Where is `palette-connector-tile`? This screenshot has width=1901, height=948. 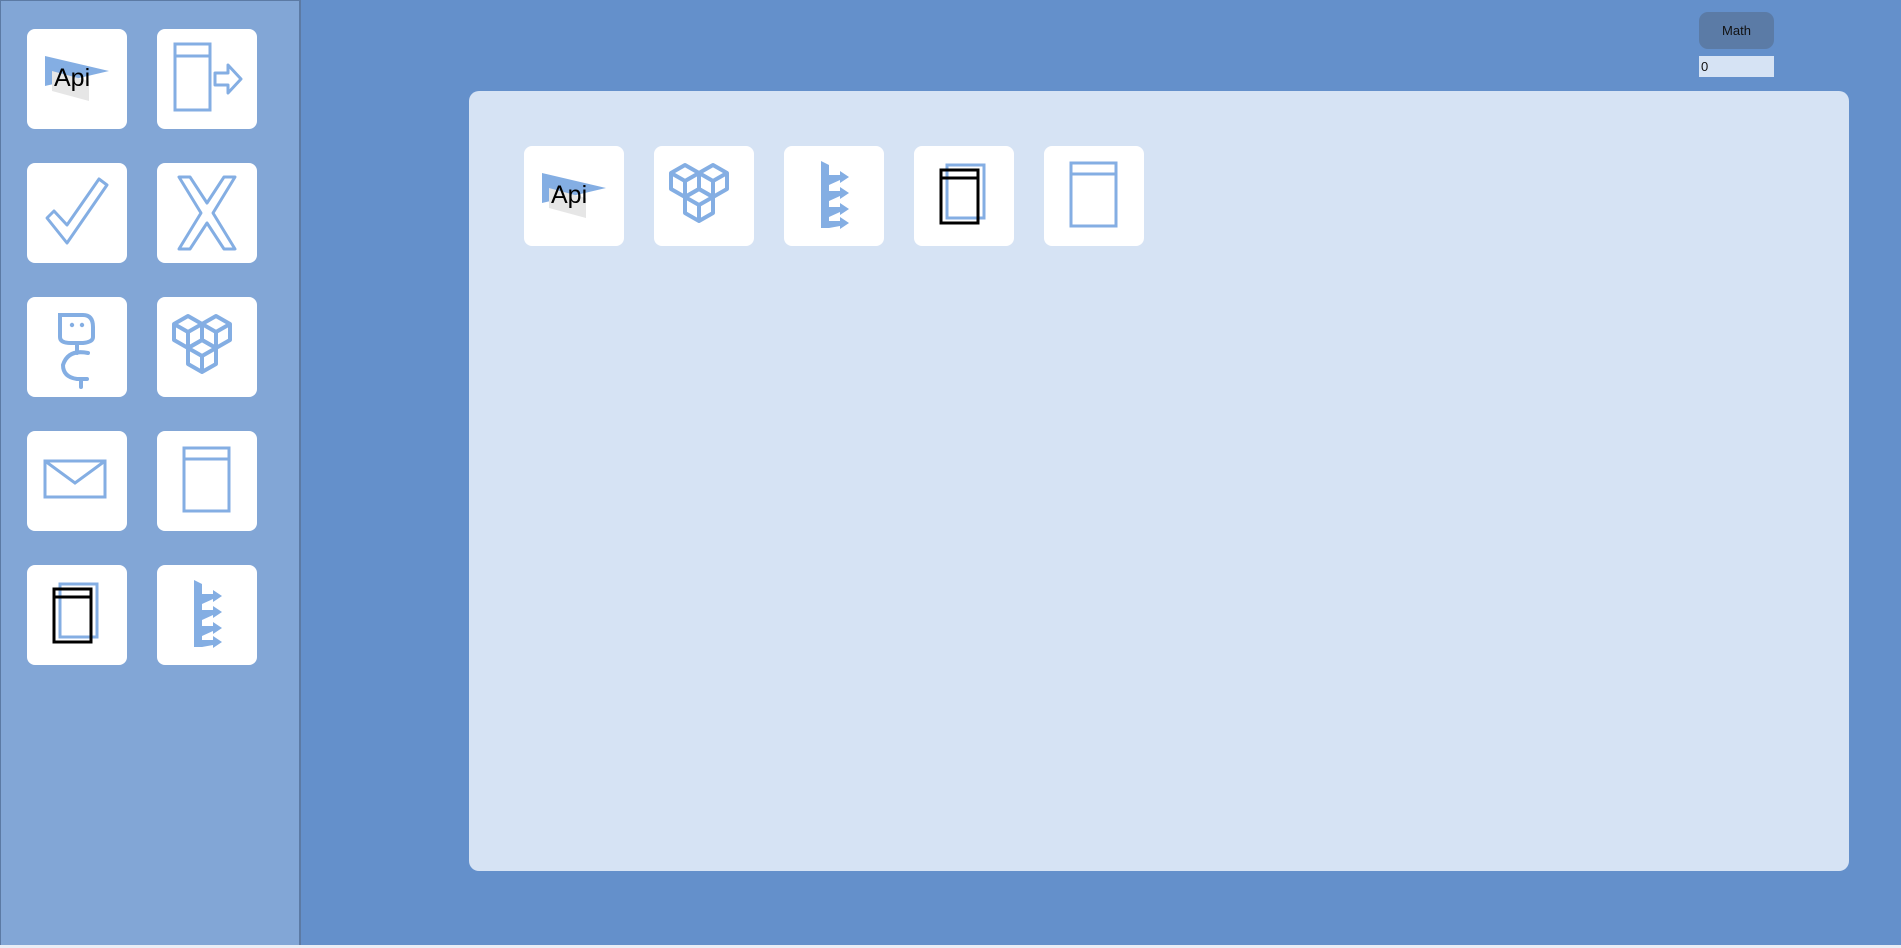 palette-connector-tile is located at coordinates (77, 347).